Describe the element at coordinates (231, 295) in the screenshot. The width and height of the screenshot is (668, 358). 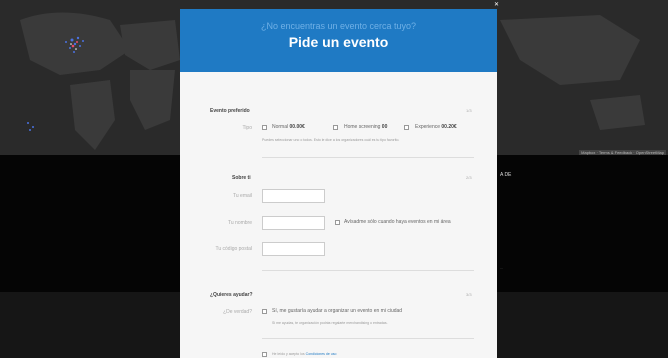
I see `section-title-want-to-help: ¿Quieres ayudar?` at that location.